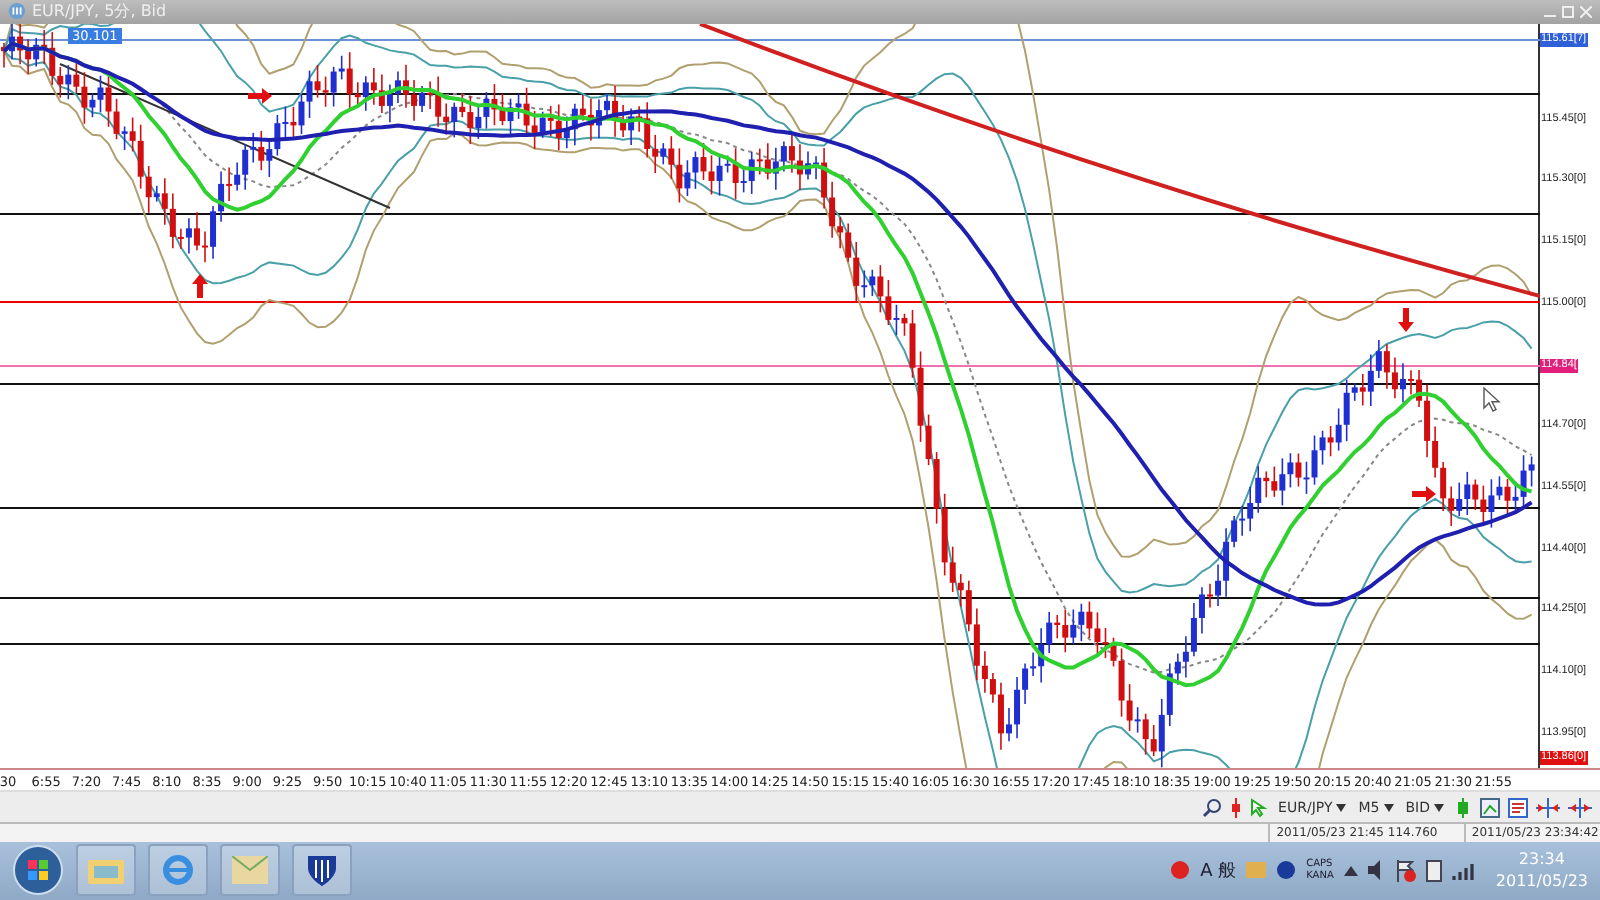  Describe the element at coordinates (1236, 807) in the screenshot. I see `candle-tool-icon` at that location.